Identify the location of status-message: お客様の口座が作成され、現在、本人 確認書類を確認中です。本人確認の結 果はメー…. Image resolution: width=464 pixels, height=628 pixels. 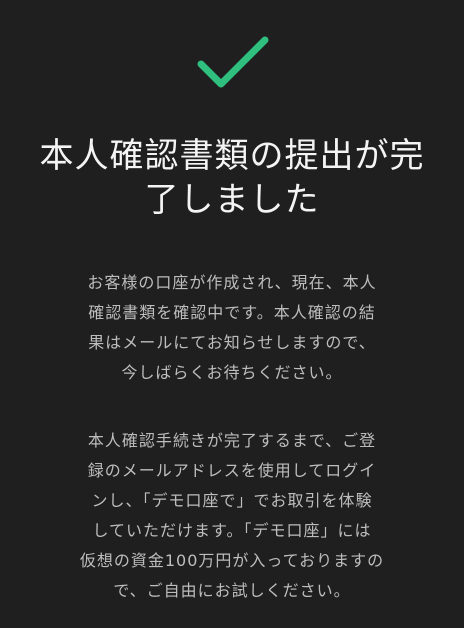
(232, 327).